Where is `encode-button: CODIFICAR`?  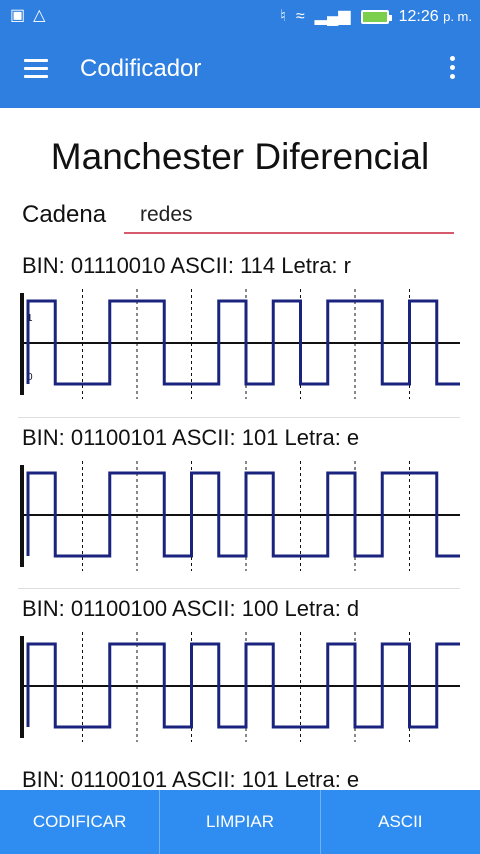
encode-button: CODIFICAR is located at coordinates (80, 822).